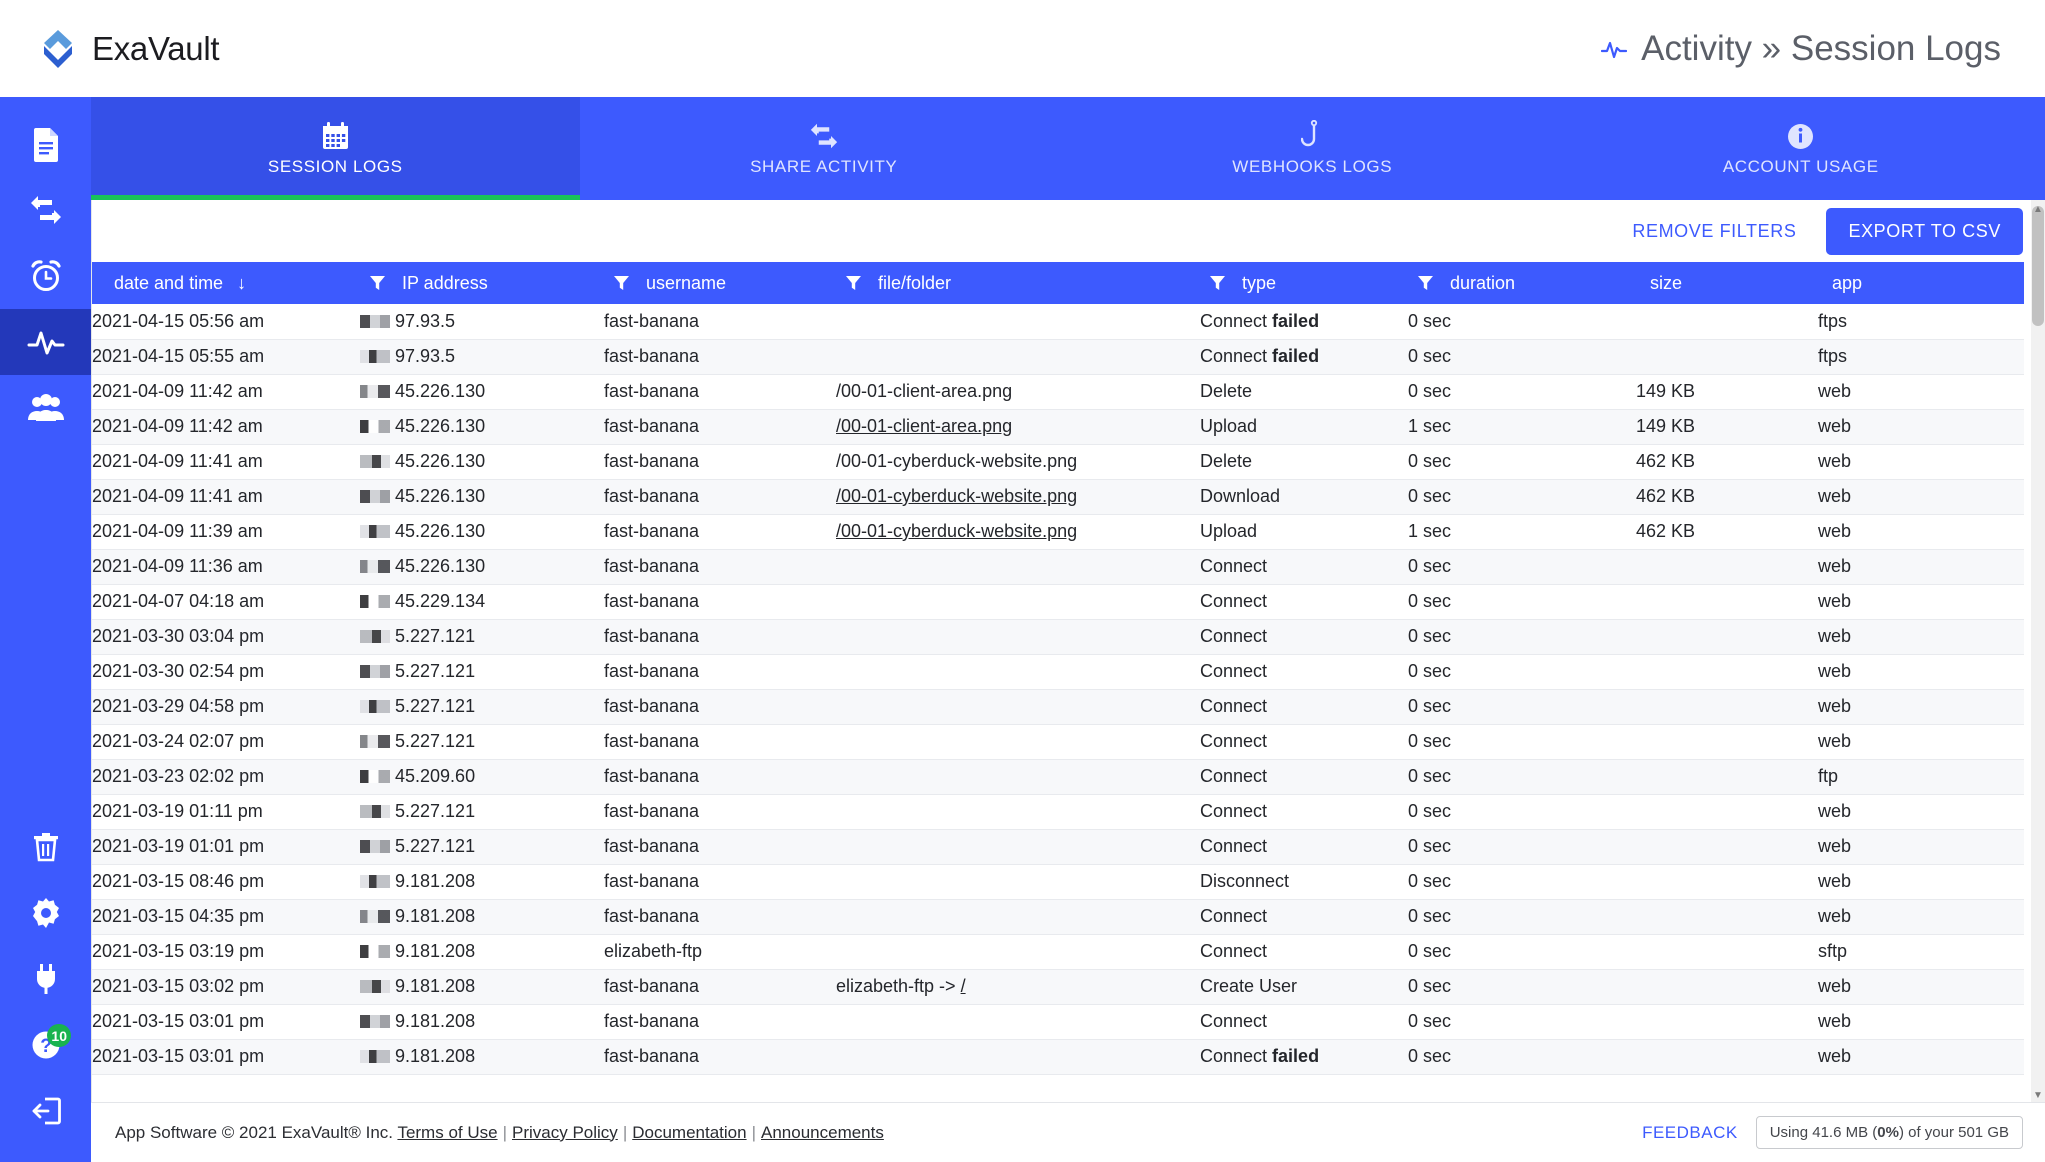 Image resolution: width=2045 pixels, height=1162 pixels. What do you see at coordinates (822, 1132) in the screenshot?
I see `footer-link-announcements: Announcements` at bounding box center [822, 1132].